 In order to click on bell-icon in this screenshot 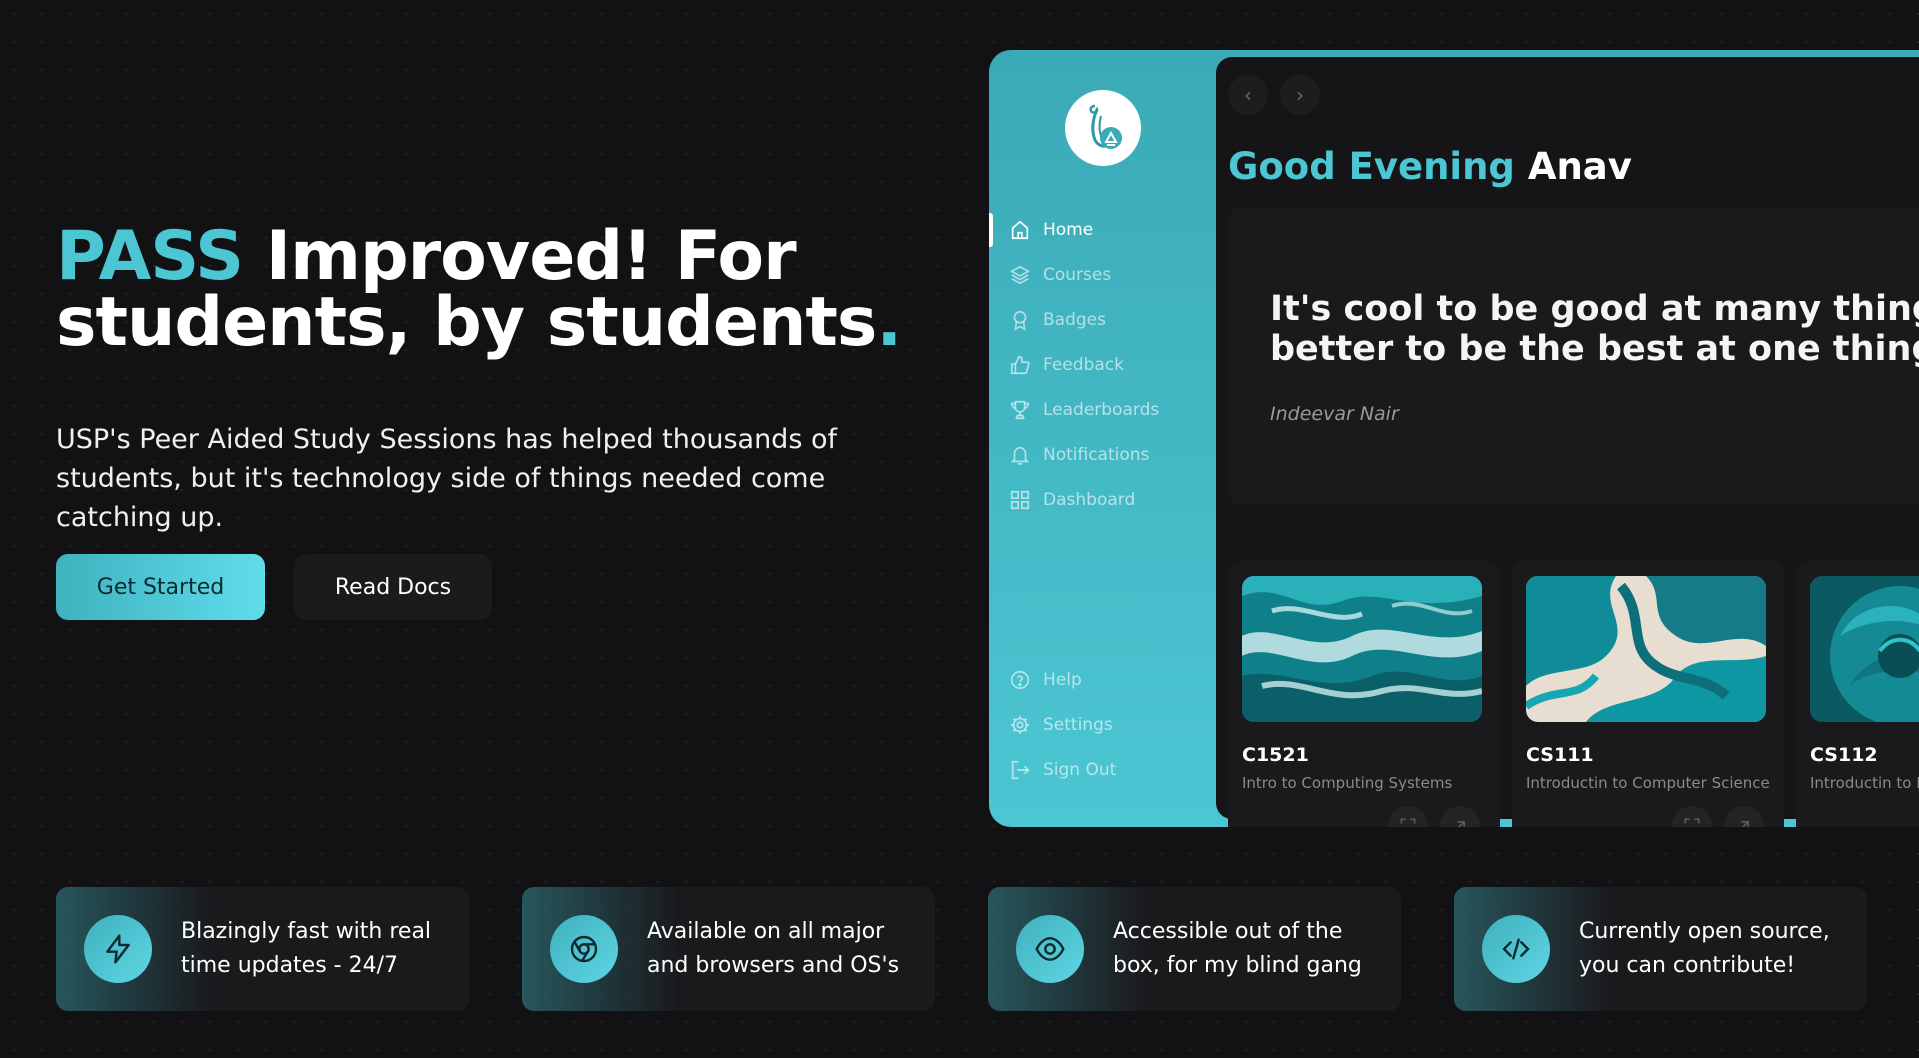, I will do `click(1020, 455)`.